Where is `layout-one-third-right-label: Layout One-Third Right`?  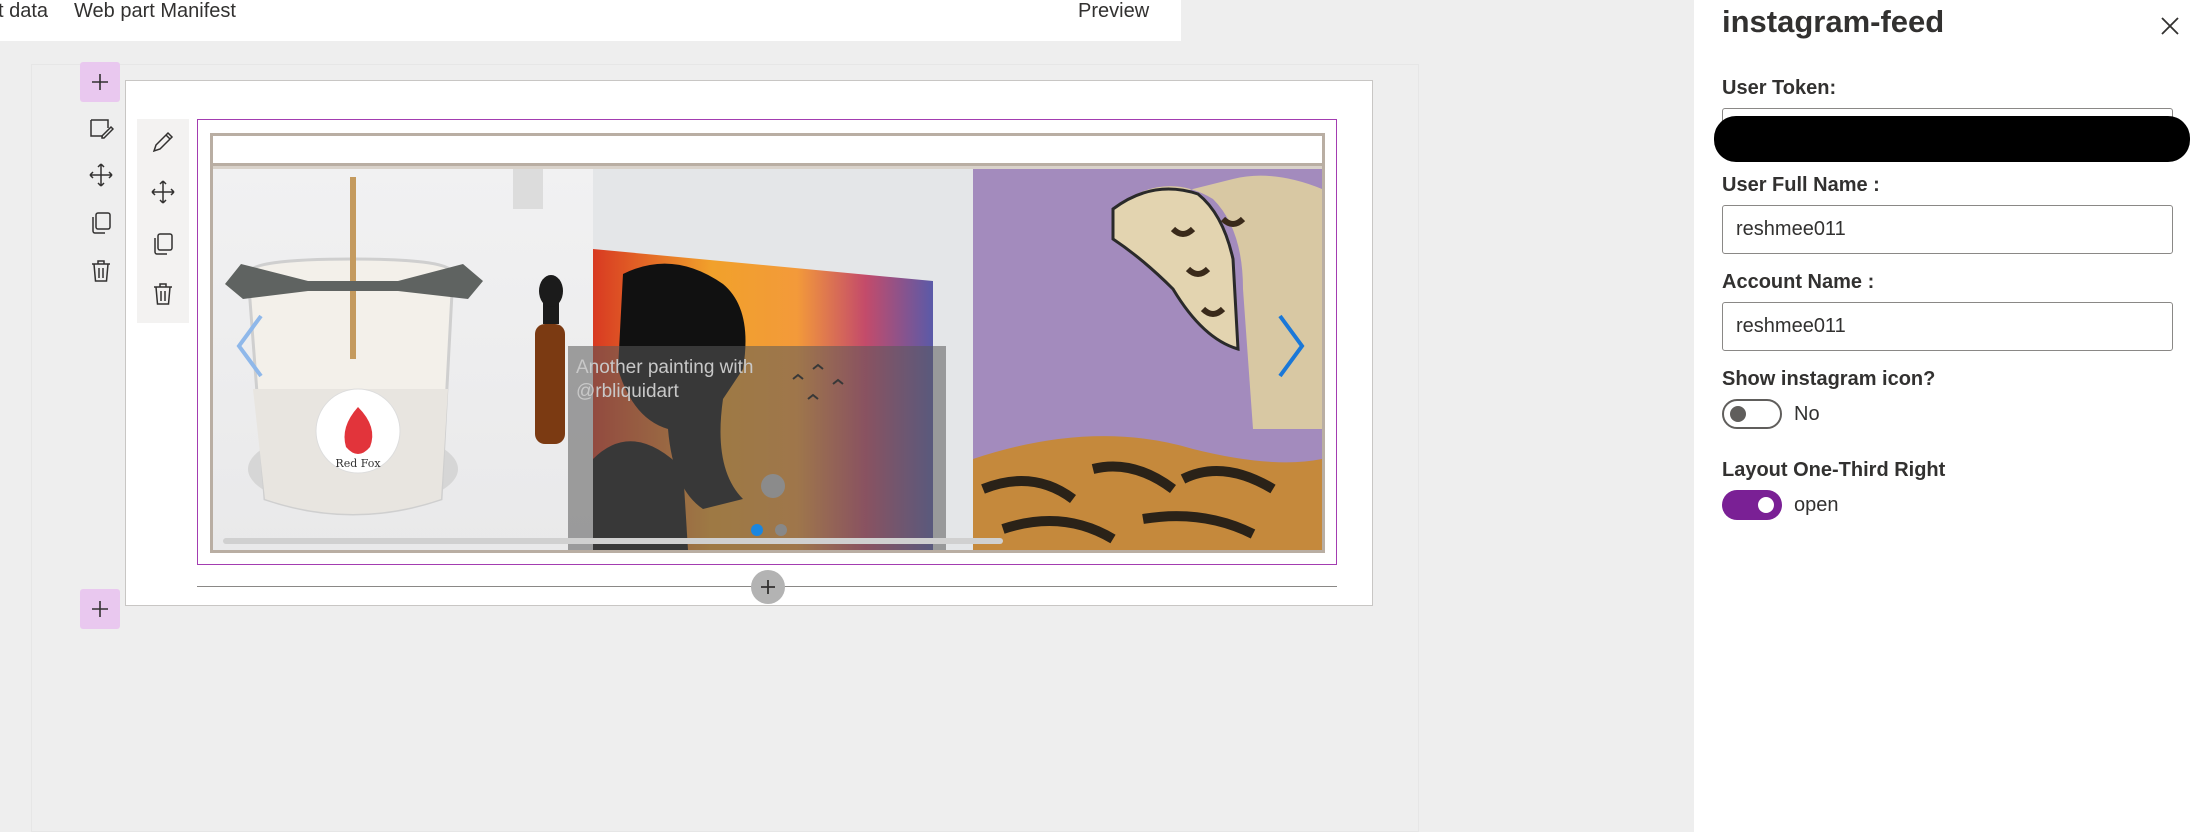
layout-one-third-right-label: Layout One-Third Right is located at coordinates (1834, 470).